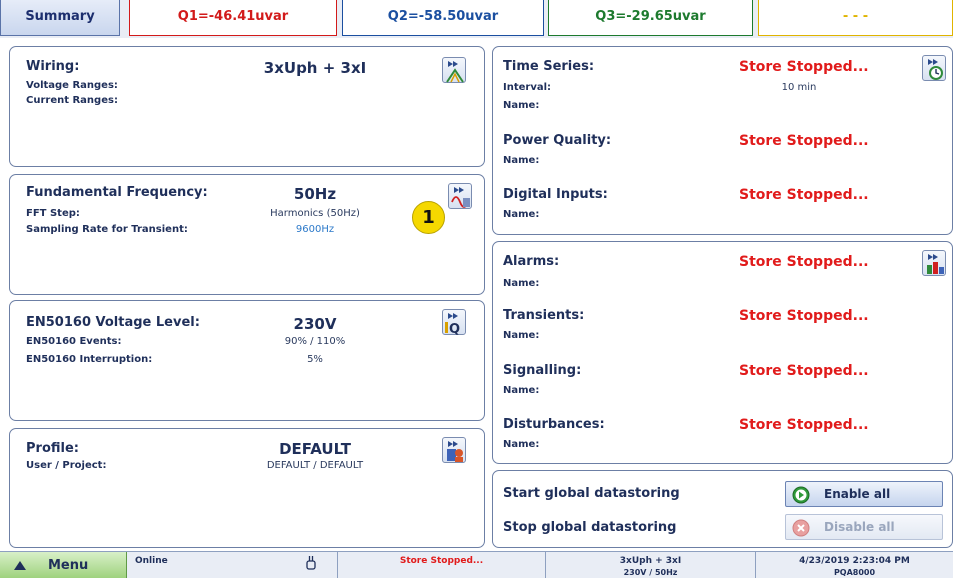 Image resolution: width=953 pixels, height=578 pixels. Describe the element at coordinates (855, 18) in the screenshot. I see `tab-q4: - - -` at that location.